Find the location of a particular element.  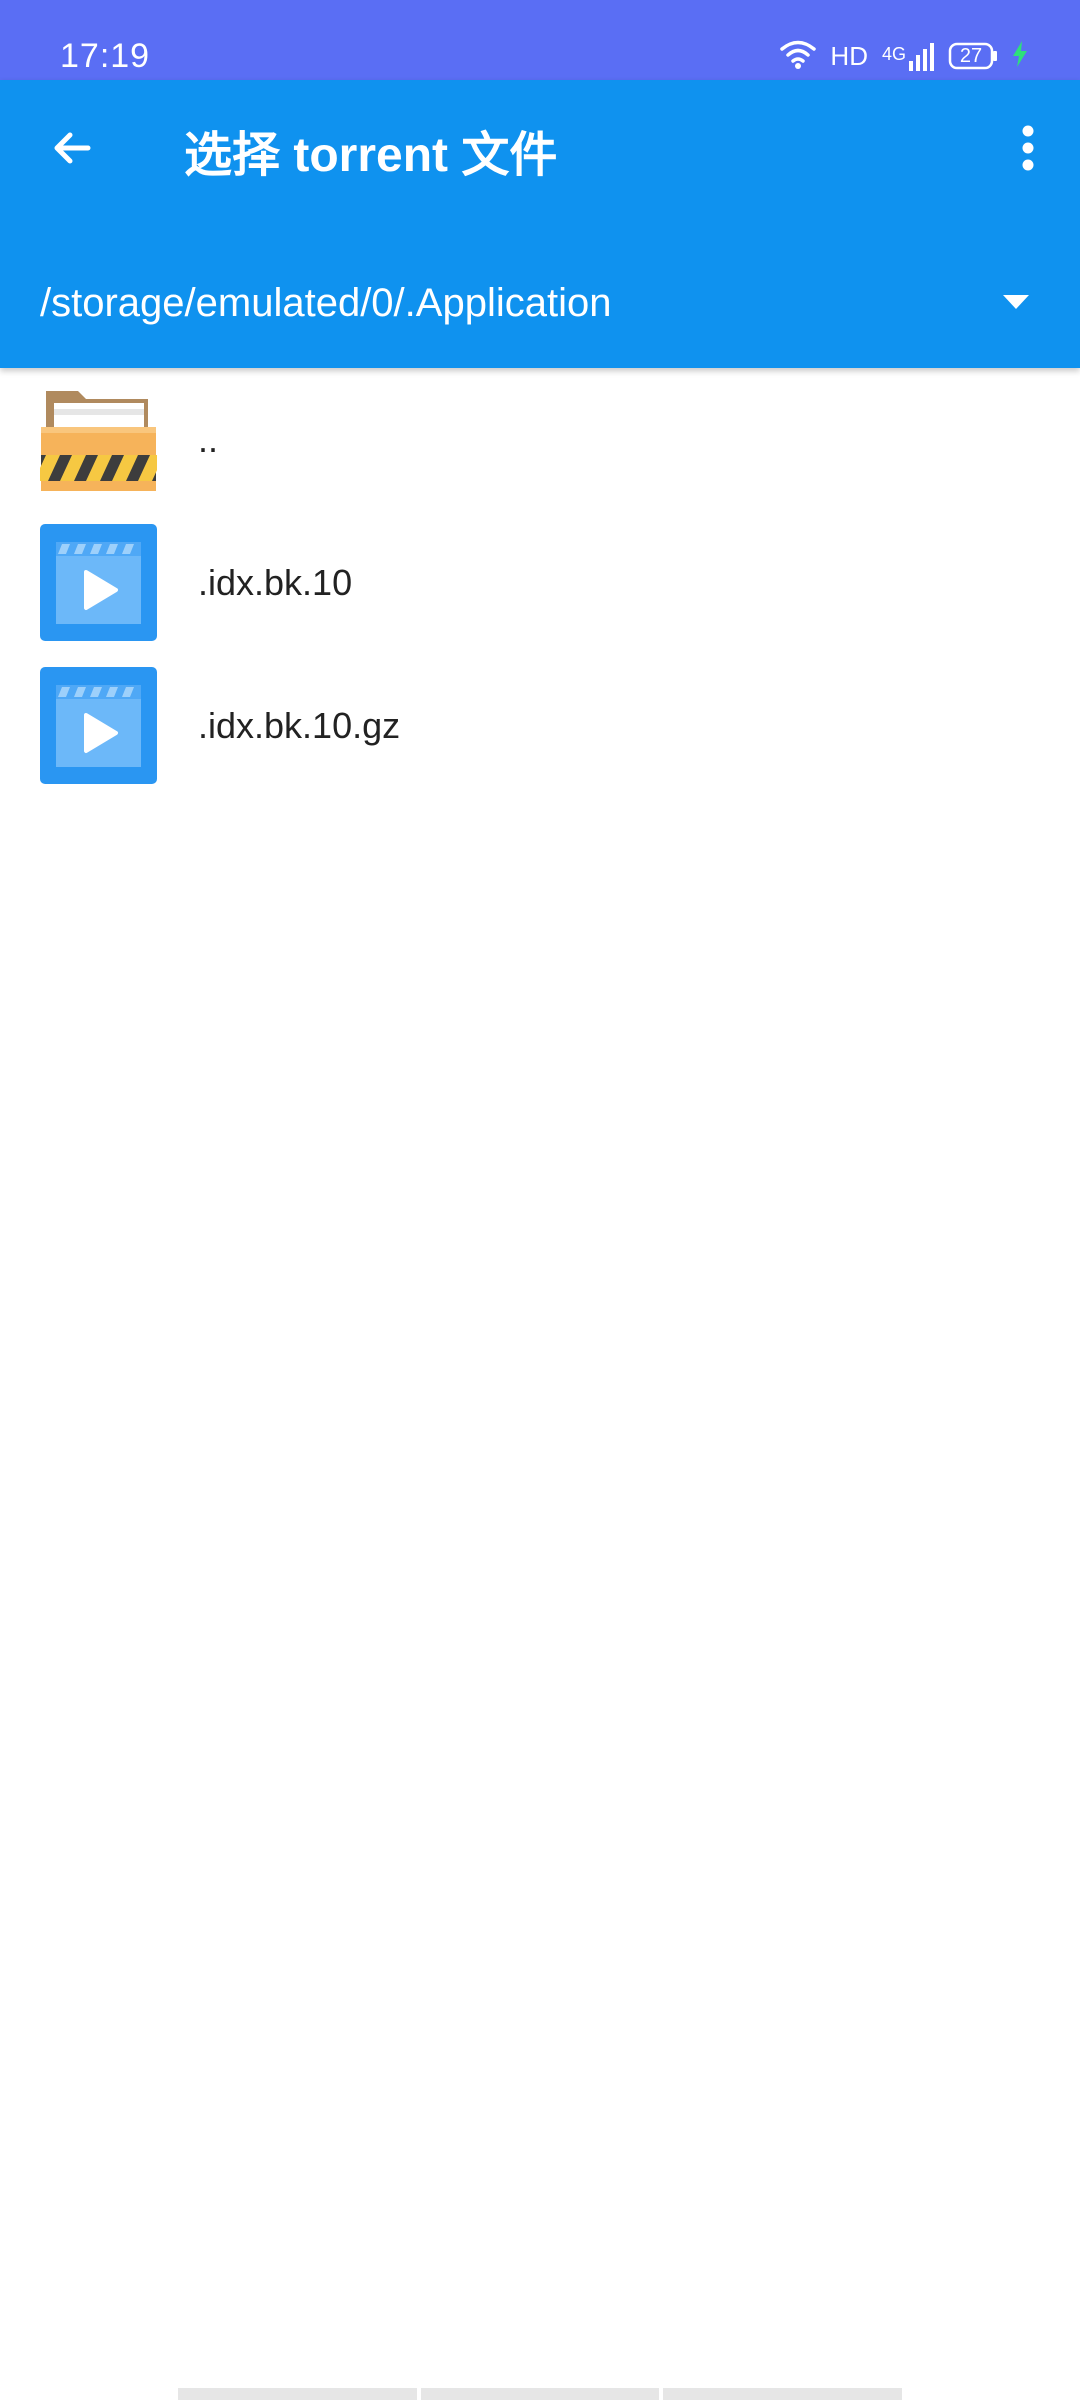

arrow-left-icon is located at coordinates (72, 150).